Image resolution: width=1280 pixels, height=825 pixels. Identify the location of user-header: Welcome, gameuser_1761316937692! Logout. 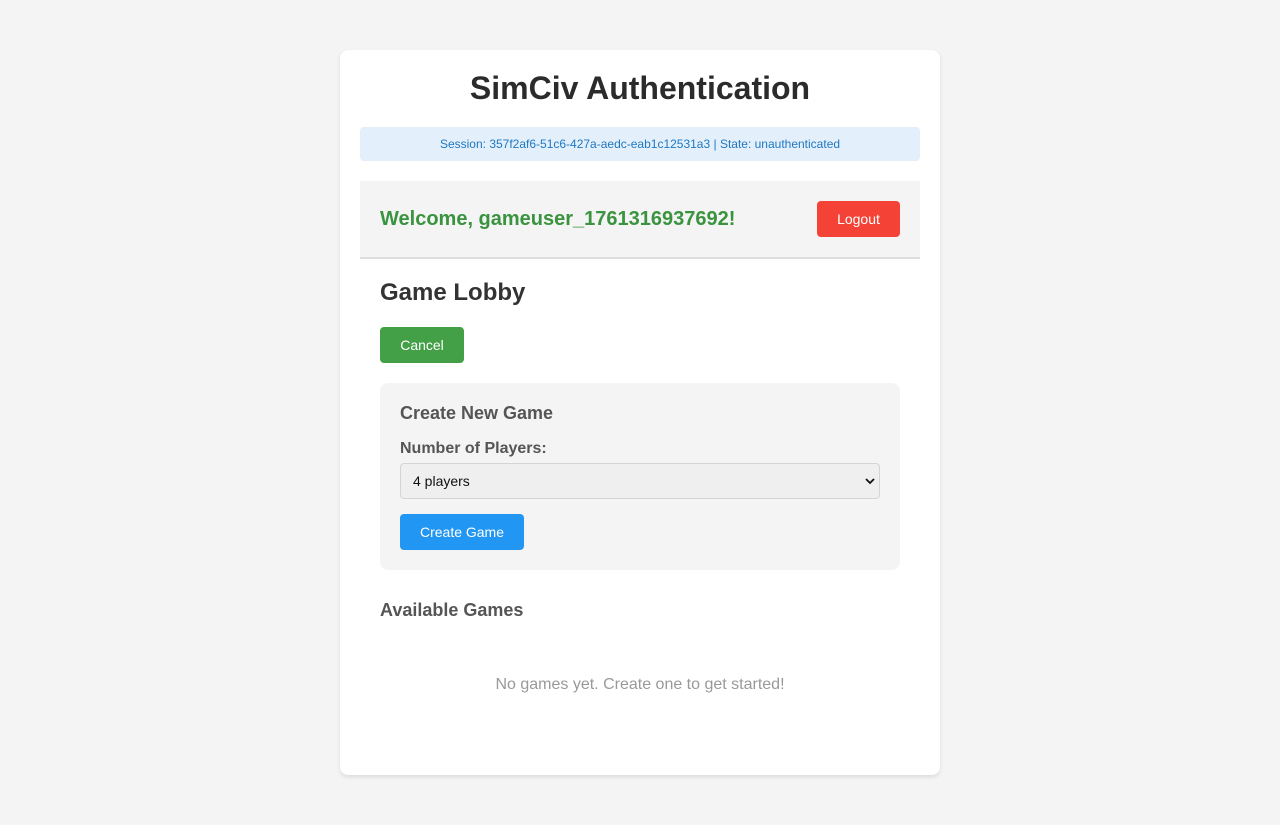
(640, 220).